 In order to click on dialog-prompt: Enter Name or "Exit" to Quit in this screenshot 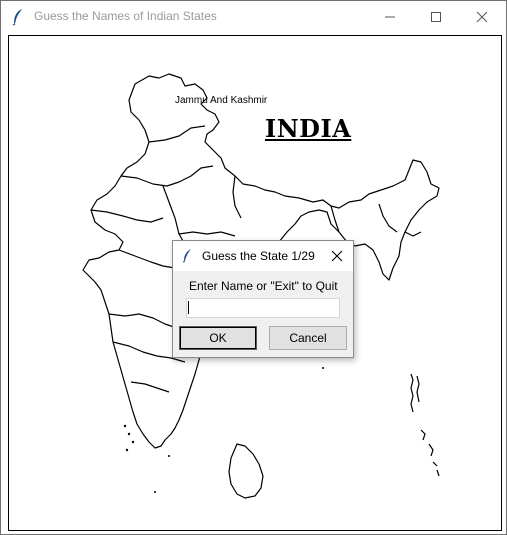, I will do `click(263, 286)`.